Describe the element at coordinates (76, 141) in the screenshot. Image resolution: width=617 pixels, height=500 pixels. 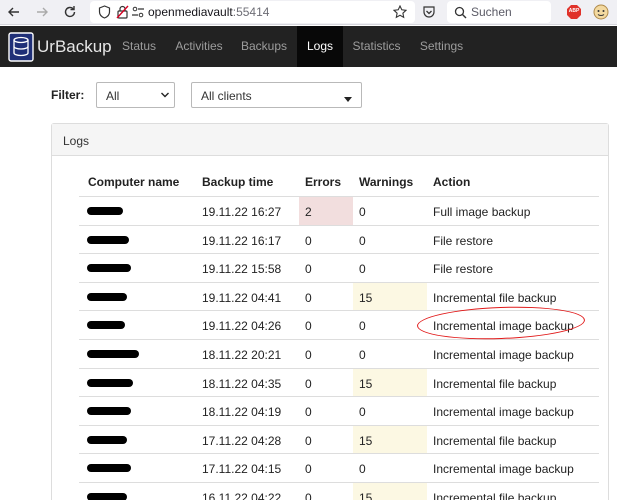
I see `panel-title: Logs` at that location.